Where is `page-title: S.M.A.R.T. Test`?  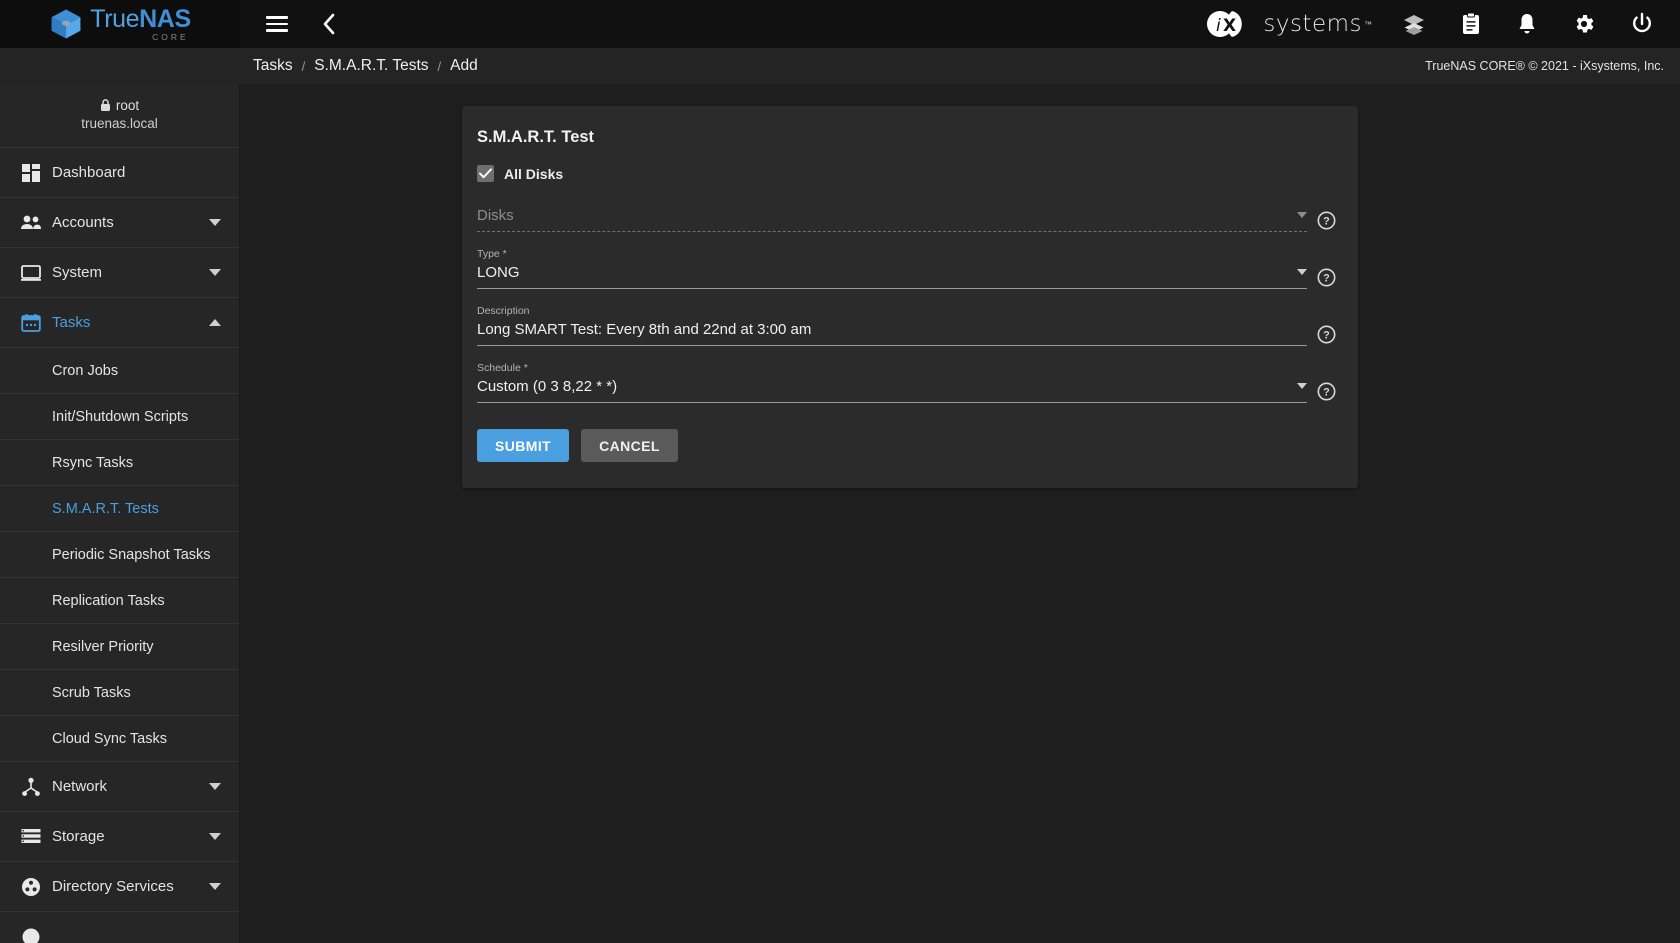 page-title: S.M.A.R.T. Test is located at coordinates (536, 137).